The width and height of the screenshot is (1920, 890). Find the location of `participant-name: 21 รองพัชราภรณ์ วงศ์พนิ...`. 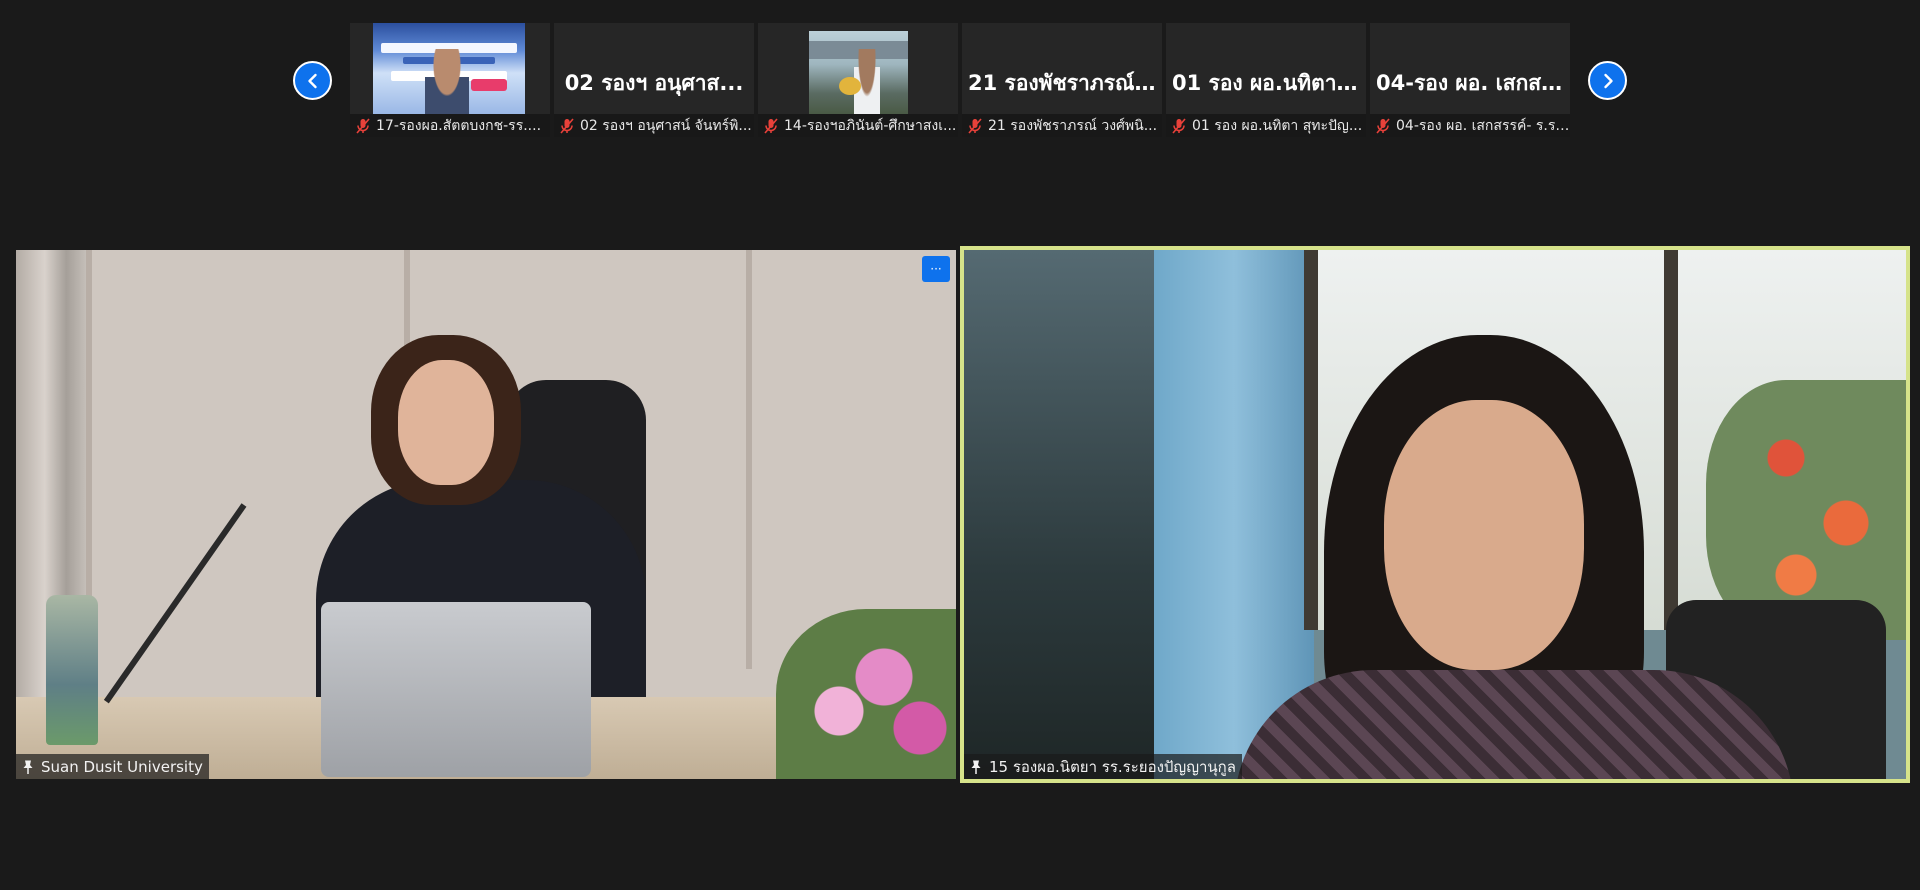

participant-name: 21 รองพัชราภรณ์ วงศ์พนิ... is located at coordinates (1073, 125).